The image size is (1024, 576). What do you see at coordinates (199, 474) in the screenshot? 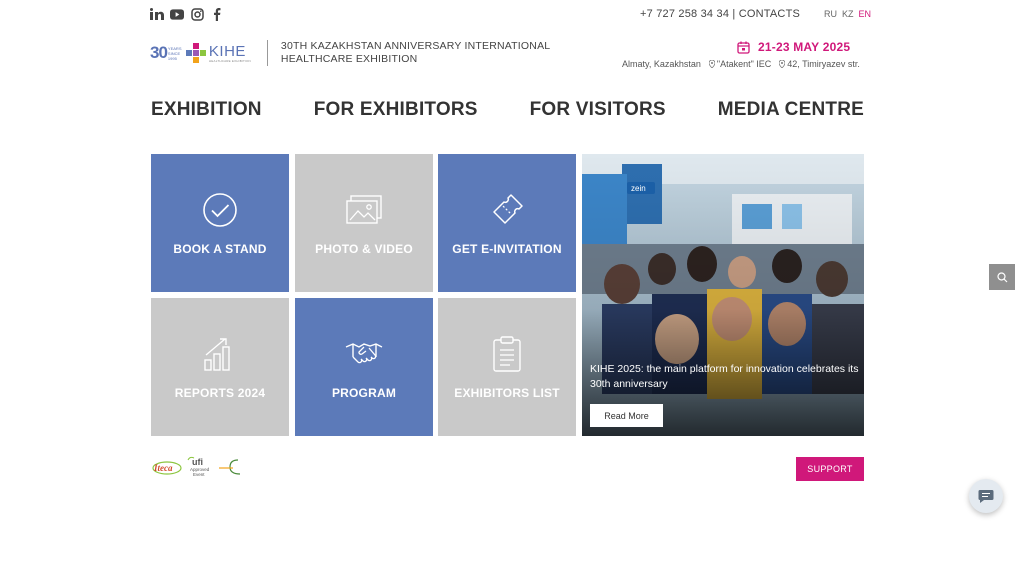
I see `ufi-event-text: Event` at bounding box center [199, 474].